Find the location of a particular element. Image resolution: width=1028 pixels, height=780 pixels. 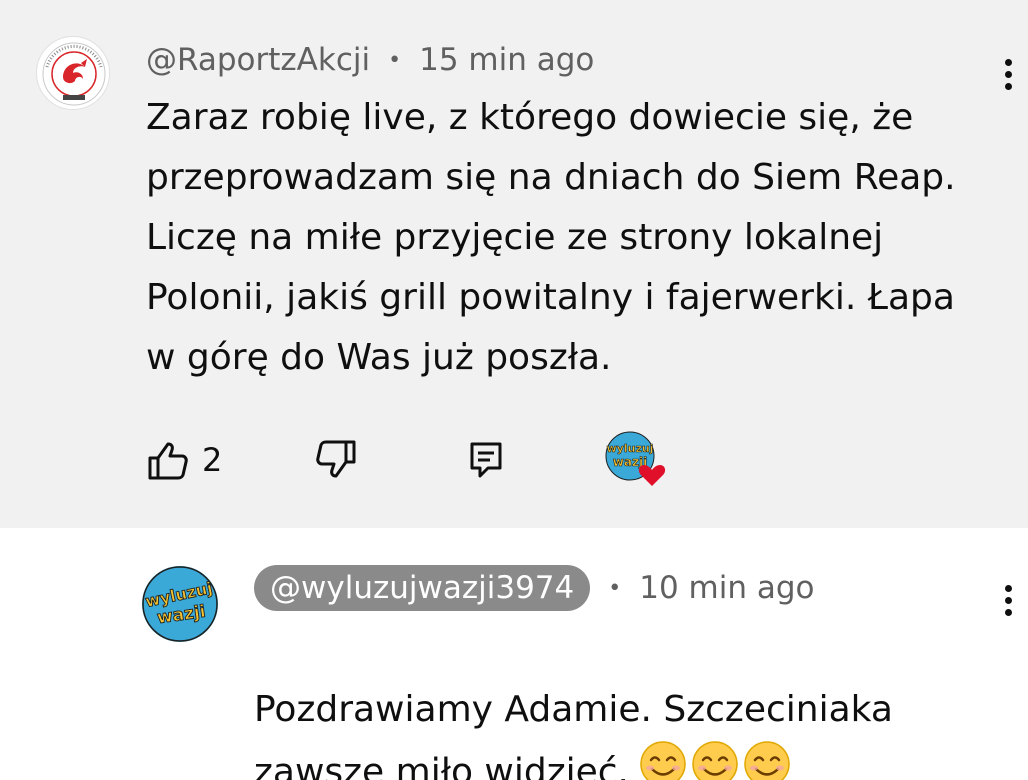

comment-timestamp: 10 min ago is located at coordinates (727, 588).